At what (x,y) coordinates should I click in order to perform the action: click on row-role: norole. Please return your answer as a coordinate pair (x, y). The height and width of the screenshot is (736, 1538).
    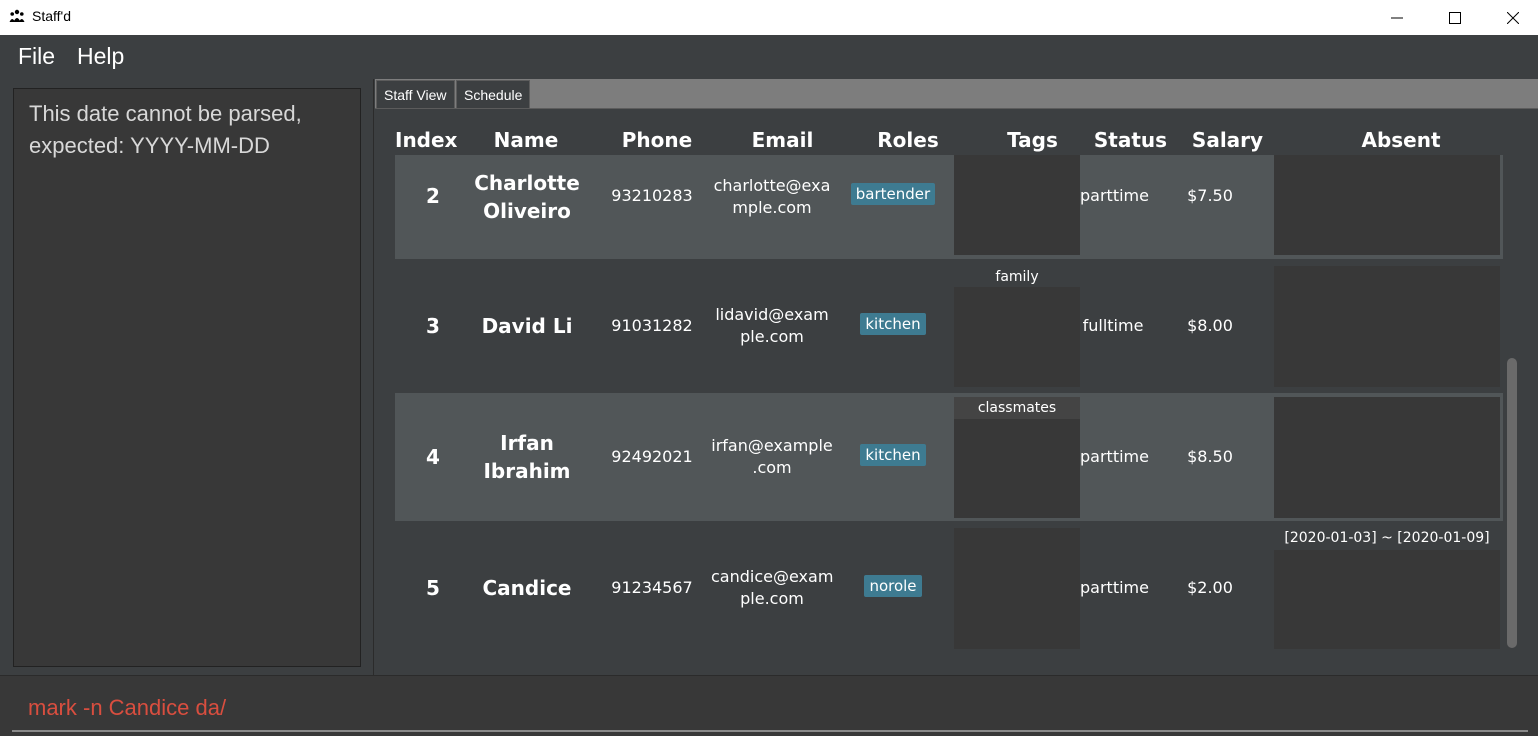
    Looking at the image, I should click on (893, 586).